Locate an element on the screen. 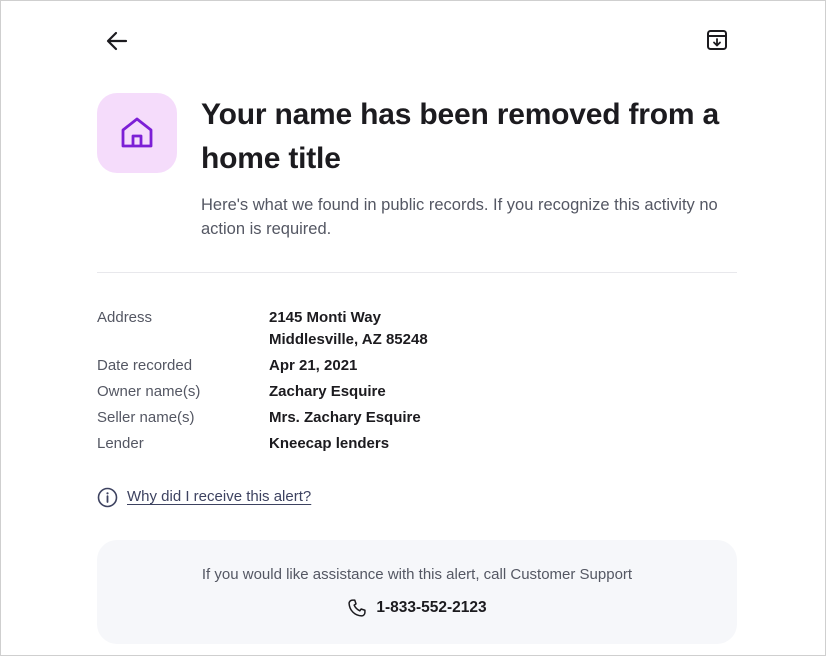 The image size is (826, 656). info-row: Why did I receive this alert? is located at coordinates (204, 497).